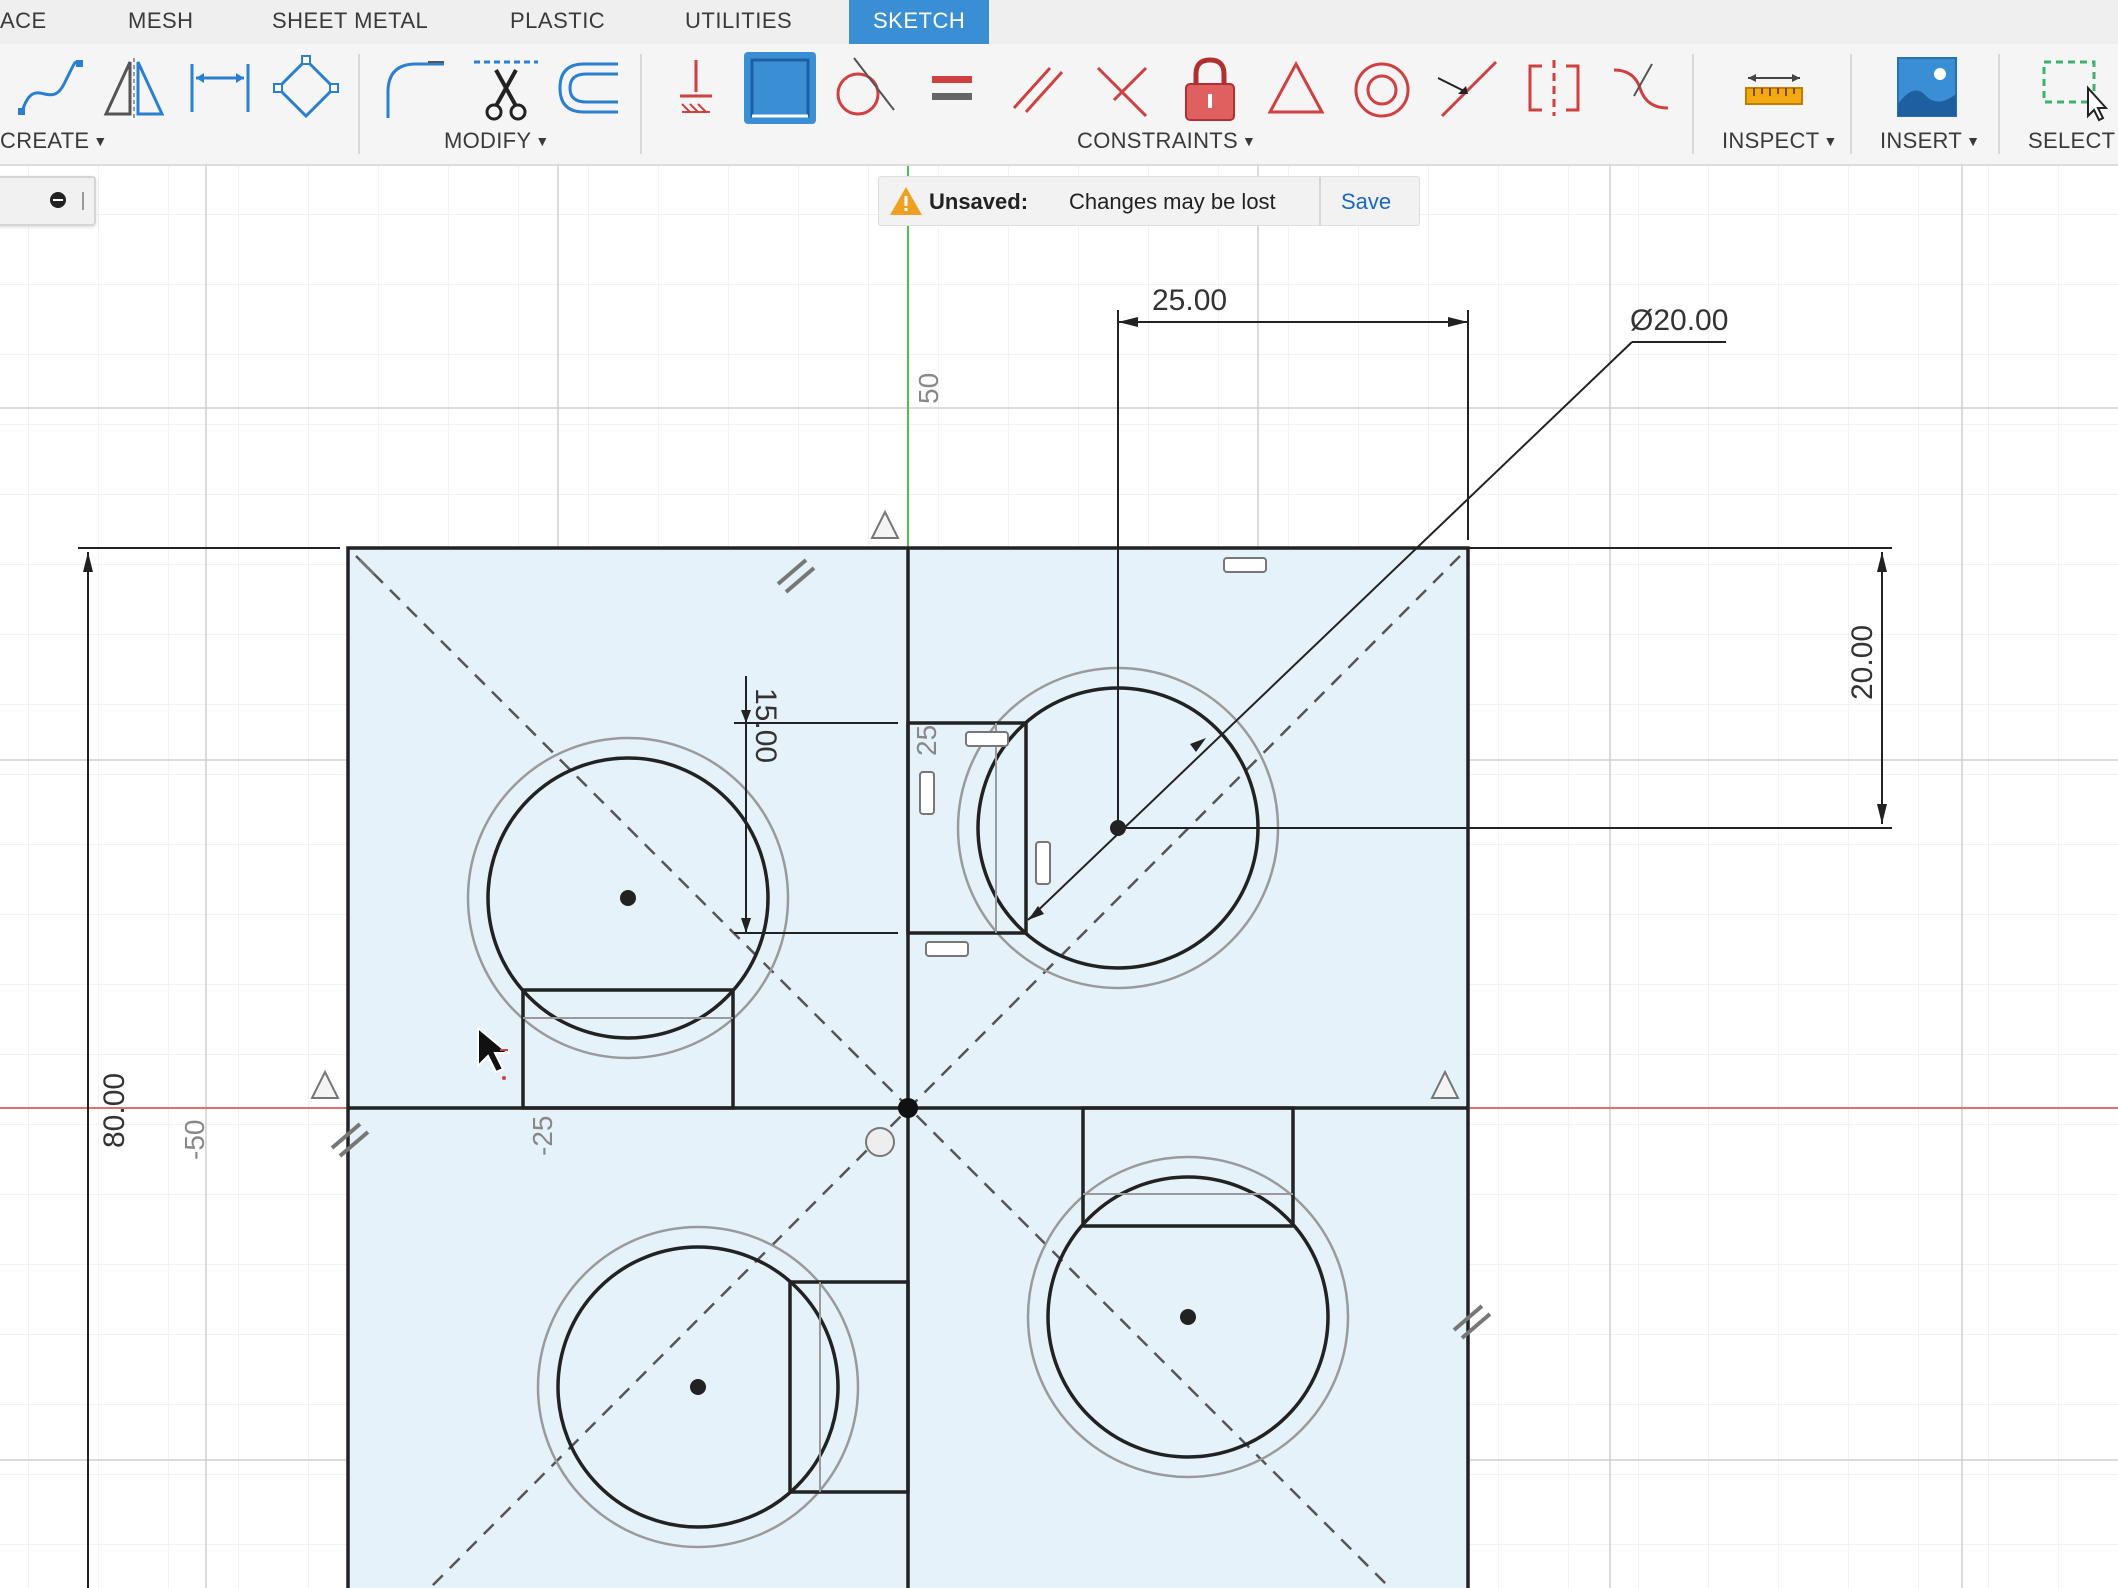 This screenshot has height=1588, width=2118. Describe the element at coordinates (1366, 202) in the screenshot. I see `save-link: Save` at that location.